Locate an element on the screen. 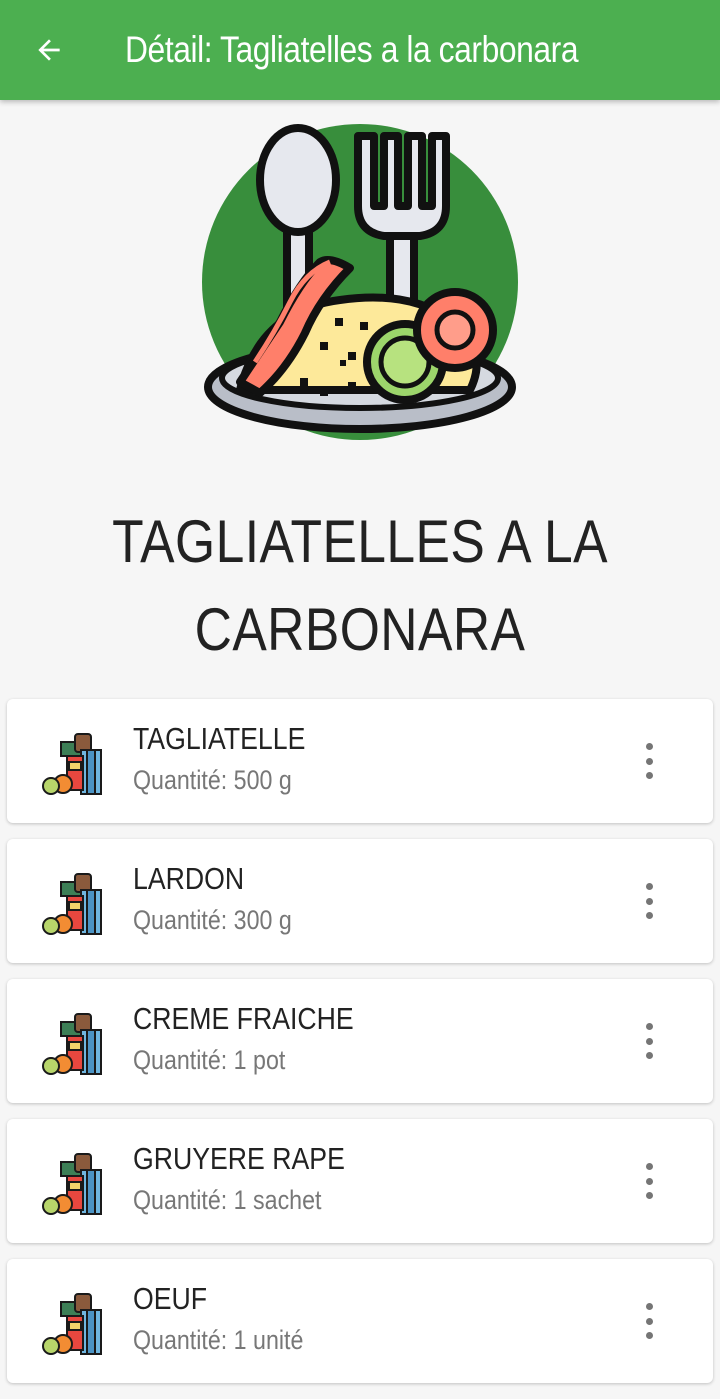 Image resolution: width=720 pixels, height=1399 pixels. recipe-title-line2: CARBONARA is located at coordinates (360, 629).